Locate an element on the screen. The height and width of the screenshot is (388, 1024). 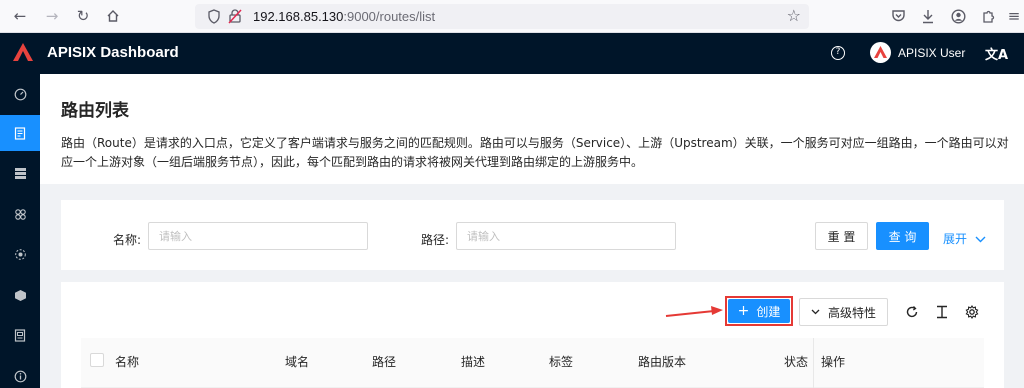
reset-button: 重 置 is located at coordinates (841, 236).